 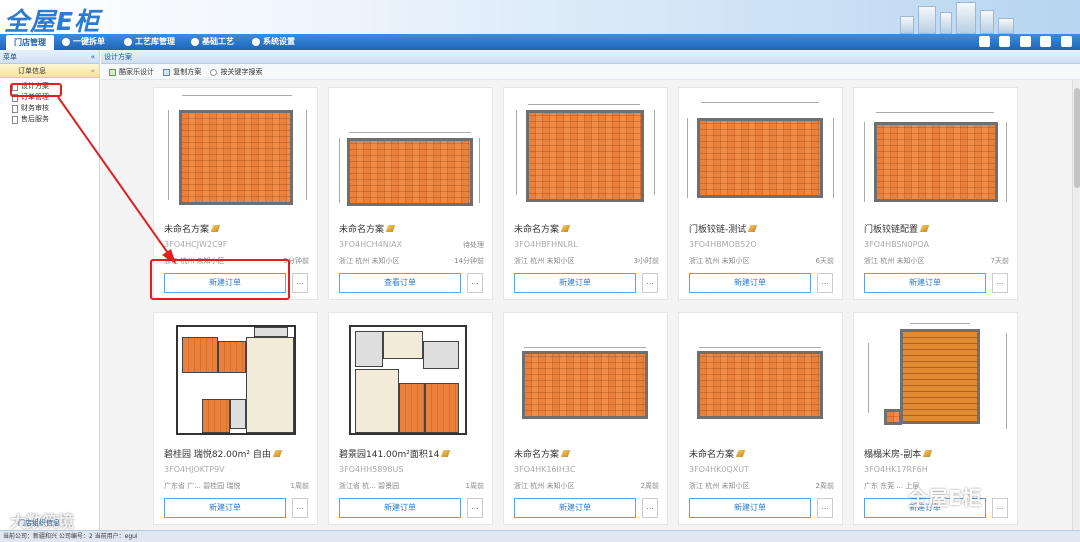 I want to click on watermark-right: 全屋E柜, so click(x=945, y=498).